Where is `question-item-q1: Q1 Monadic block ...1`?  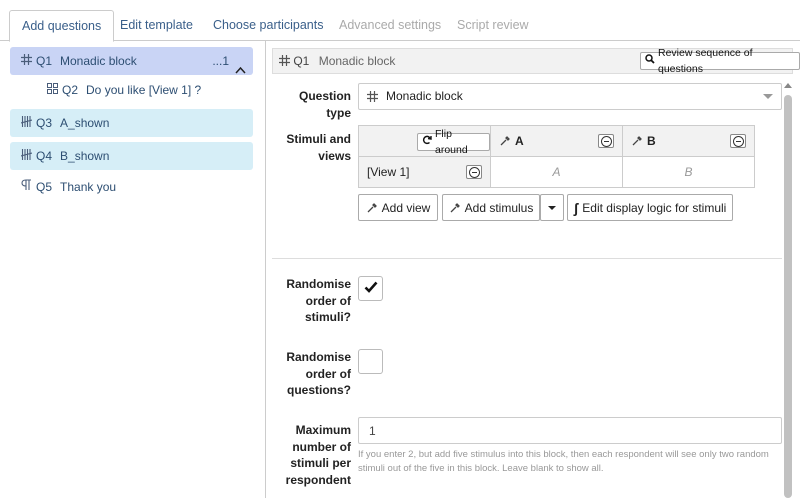
question-item-q1: Q1 Monadic block ...1 is located at coordinates (131, 61).